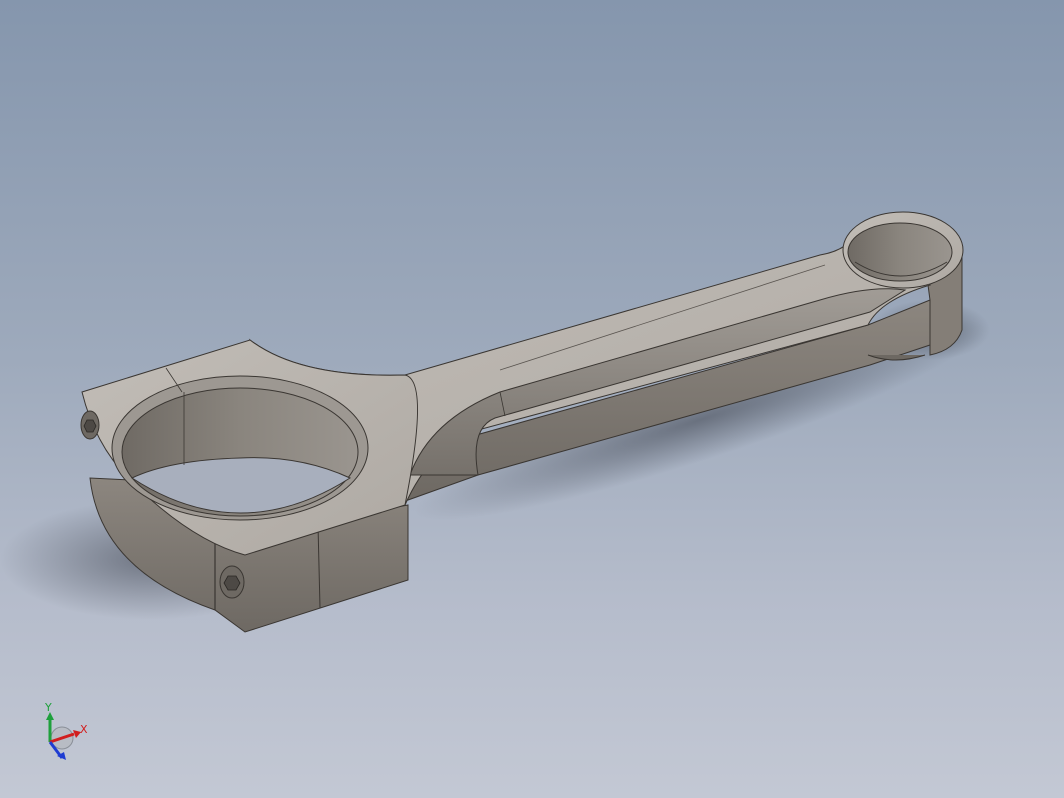  I want to click on bolt-head-rear, so click(90, 425).